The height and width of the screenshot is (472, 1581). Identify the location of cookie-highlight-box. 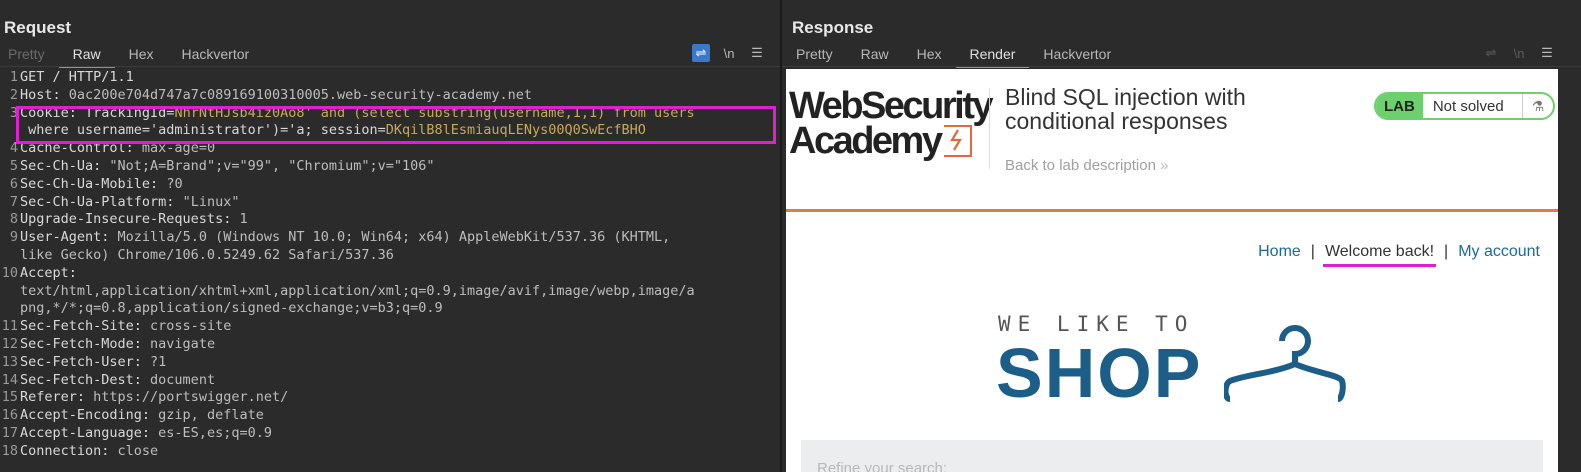
(396, 125).